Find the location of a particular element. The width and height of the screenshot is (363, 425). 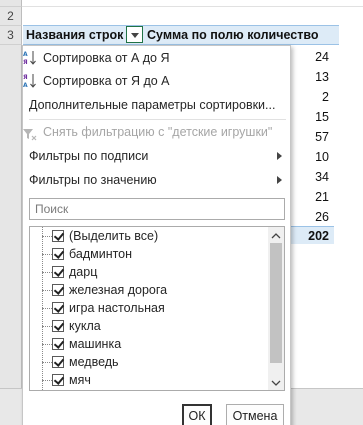

sort-ascending-label: Сортировка от А до Я is located at coordinates (106, 58).